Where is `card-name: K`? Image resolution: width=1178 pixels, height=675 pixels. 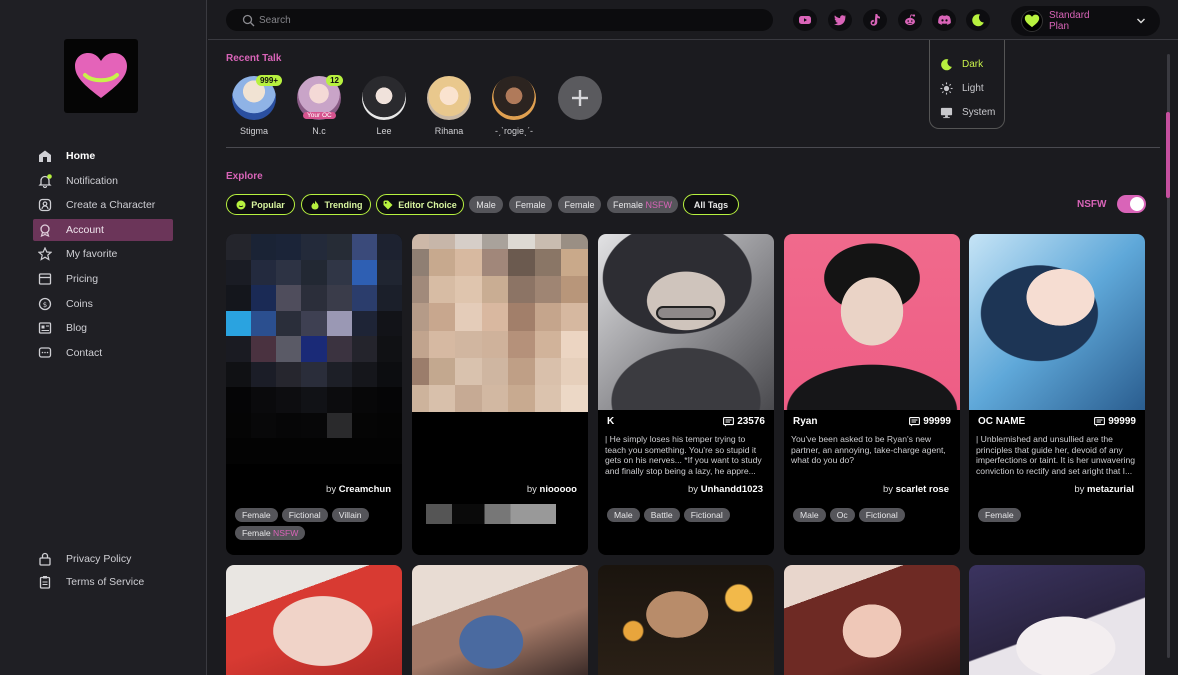 card-name: K is located at coordinates (611, 421).